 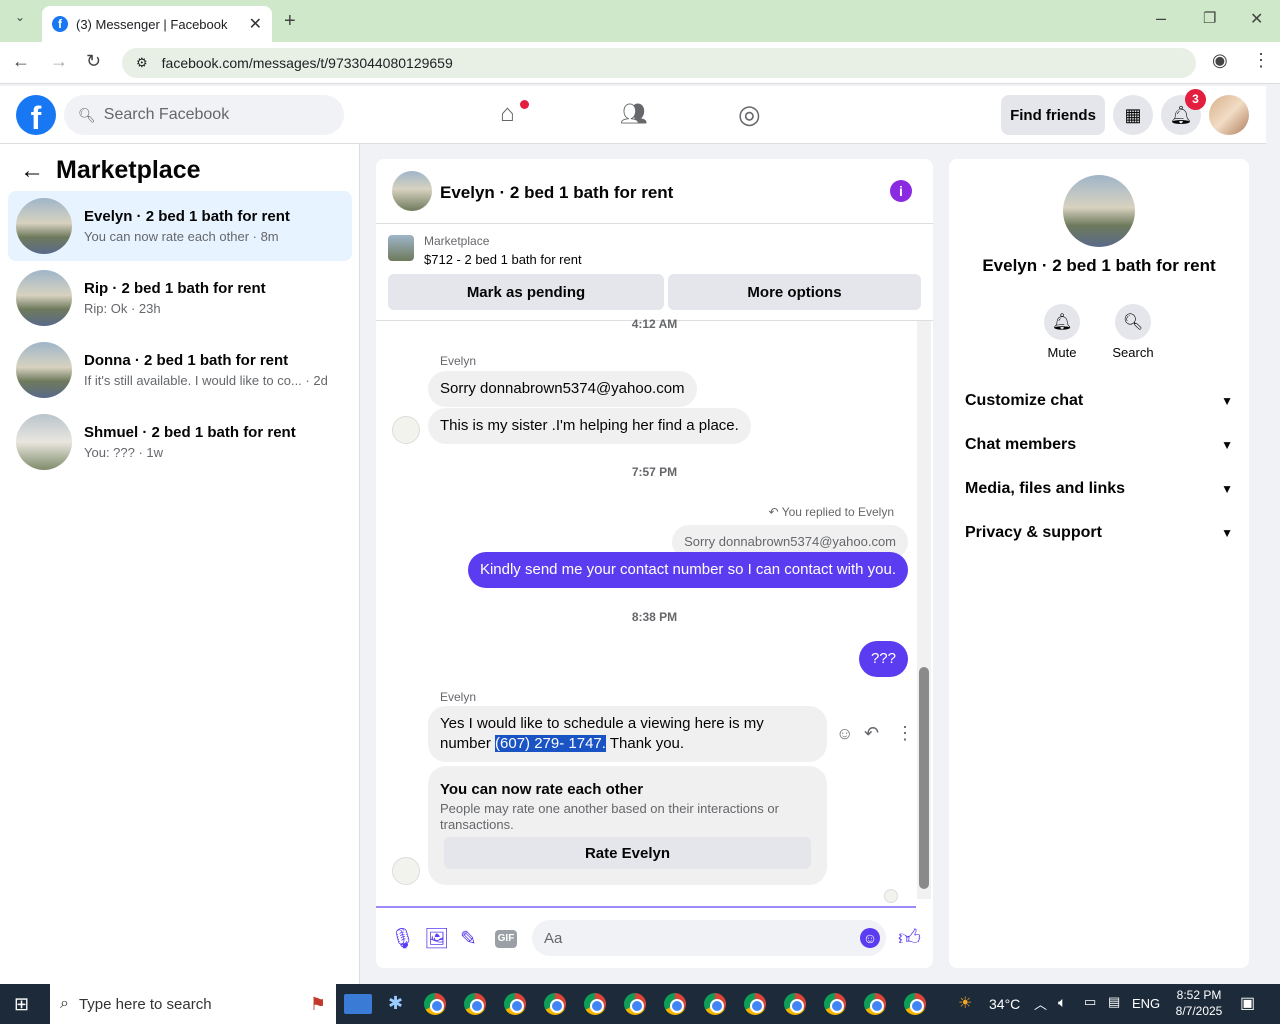 What do you see at coordinates (871, 733) in the screenshot?
I see `reply-icon: ↶` at bounding box center [871, 733].